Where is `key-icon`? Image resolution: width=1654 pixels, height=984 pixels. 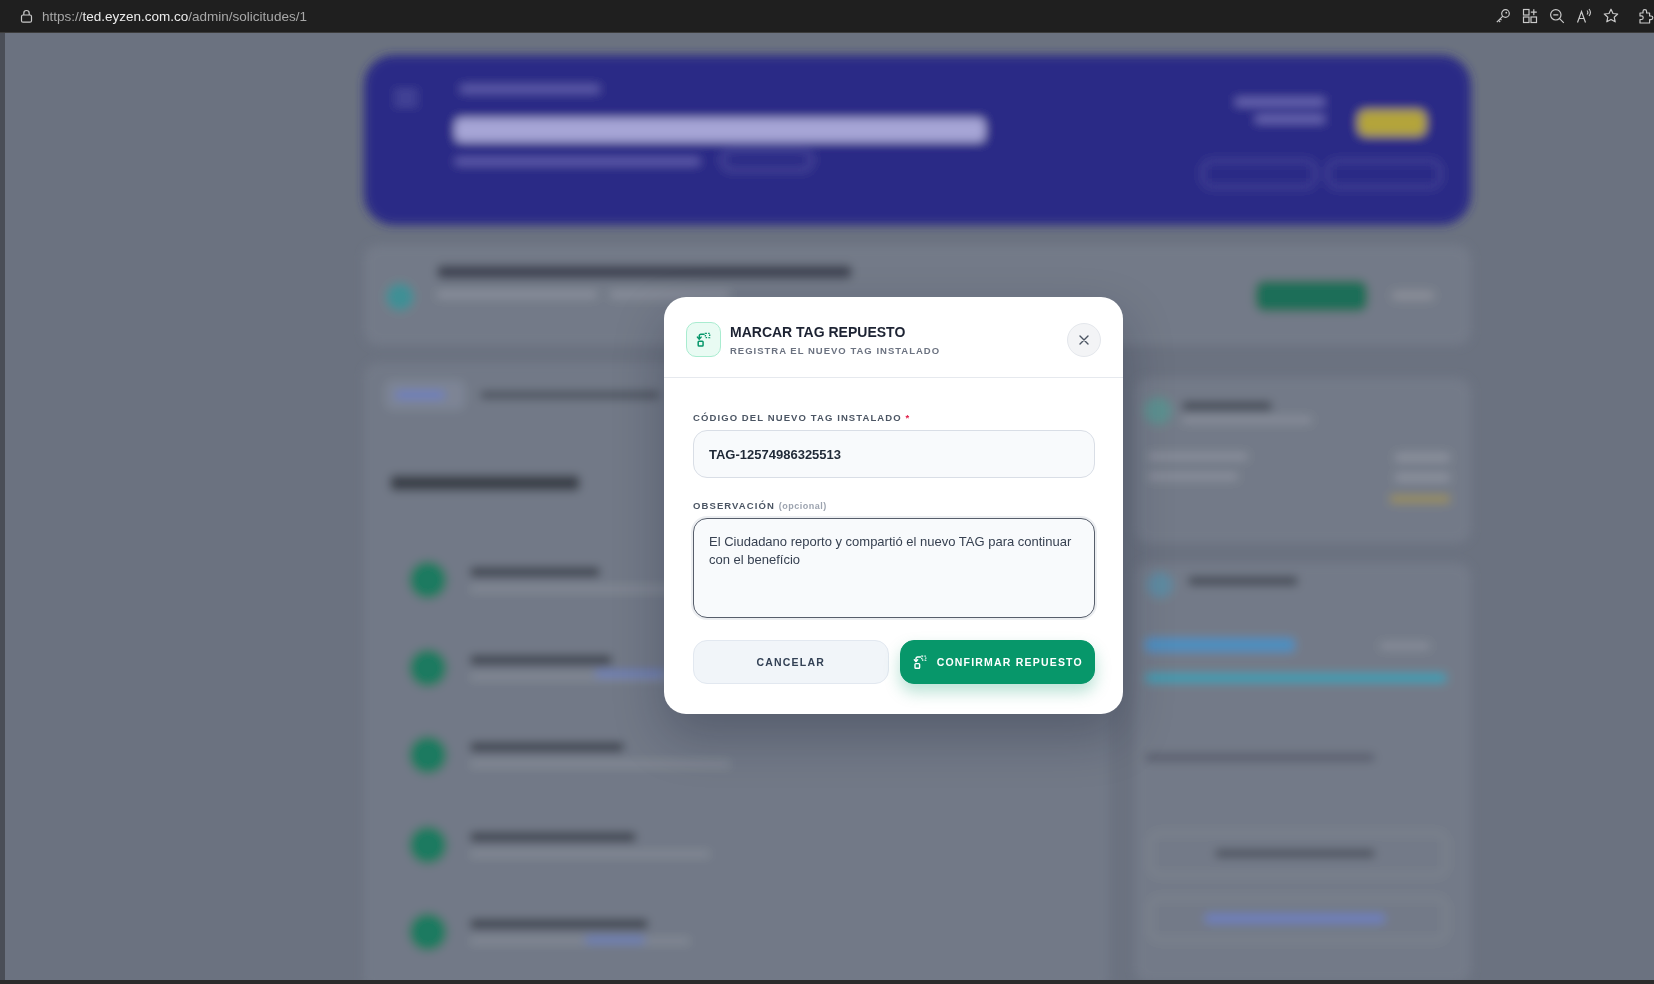
key-icon is located at coordinates (1503, 16).